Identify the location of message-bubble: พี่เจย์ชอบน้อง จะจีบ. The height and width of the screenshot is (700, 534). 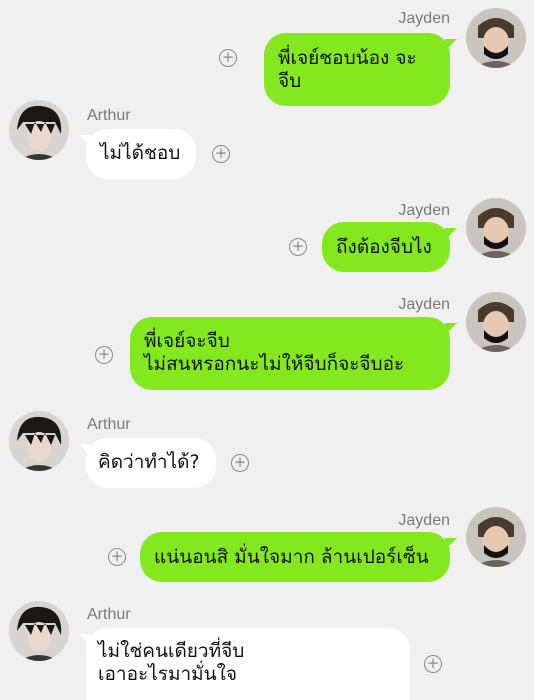
(360, 69).